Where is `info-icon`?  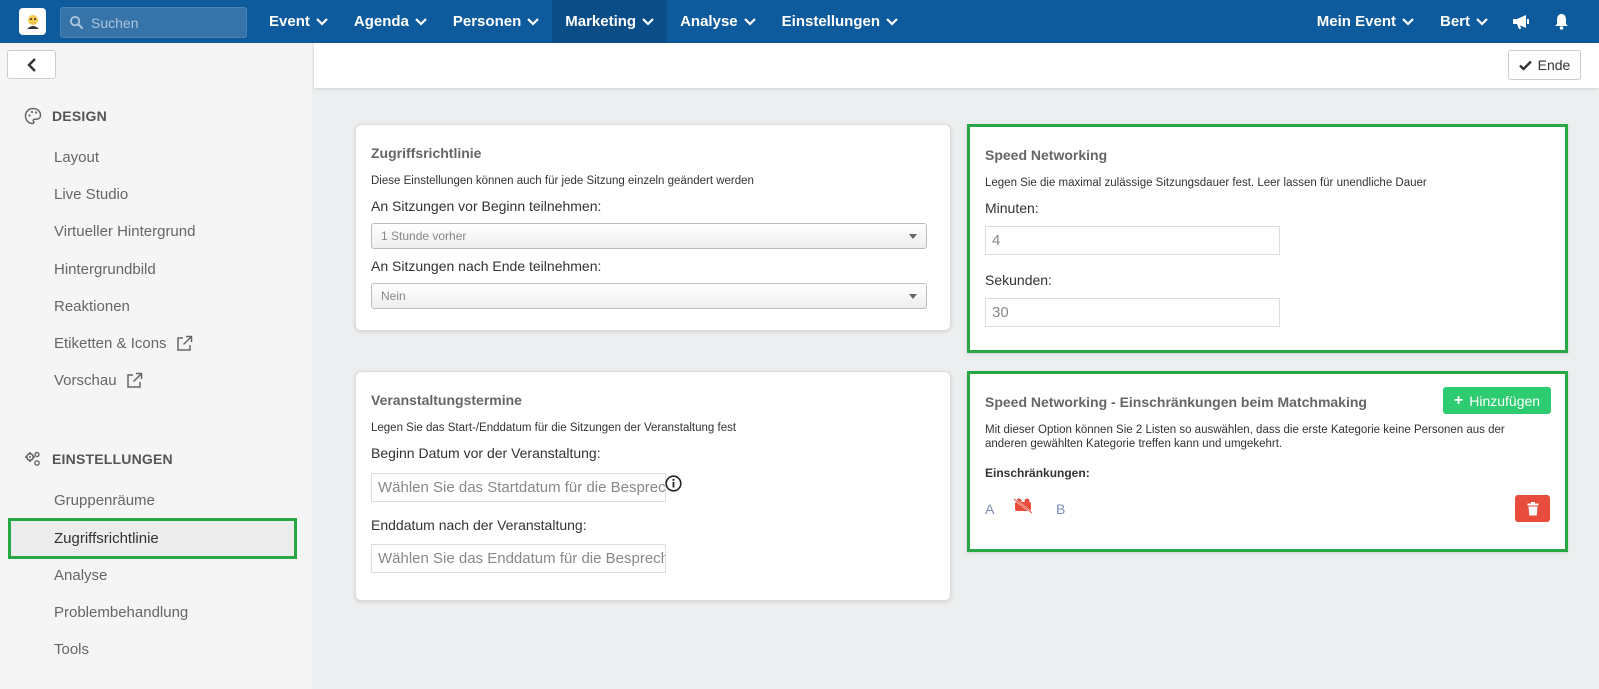 info-icon is located at coordinates (673, 483).